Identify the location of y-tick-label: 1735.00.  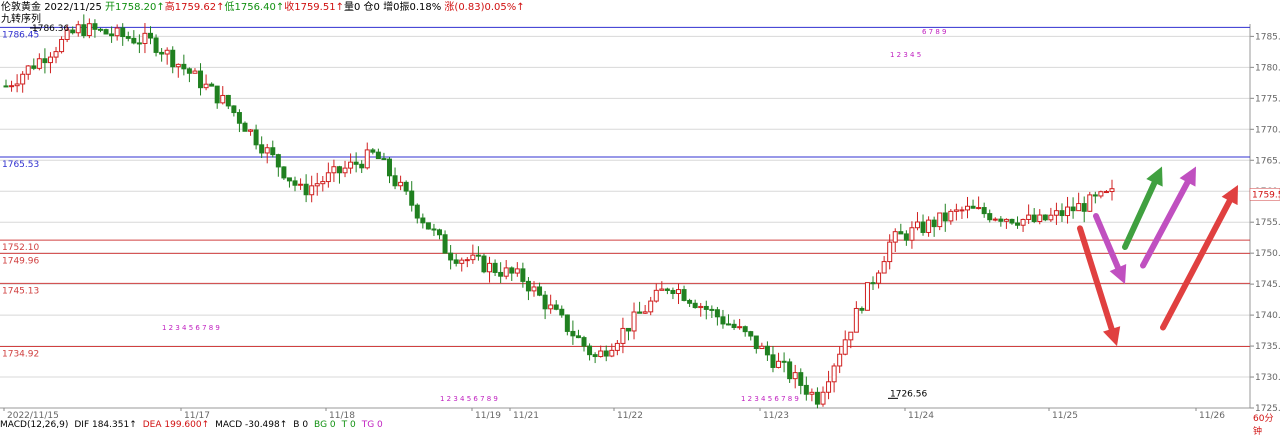
(1267, 347).